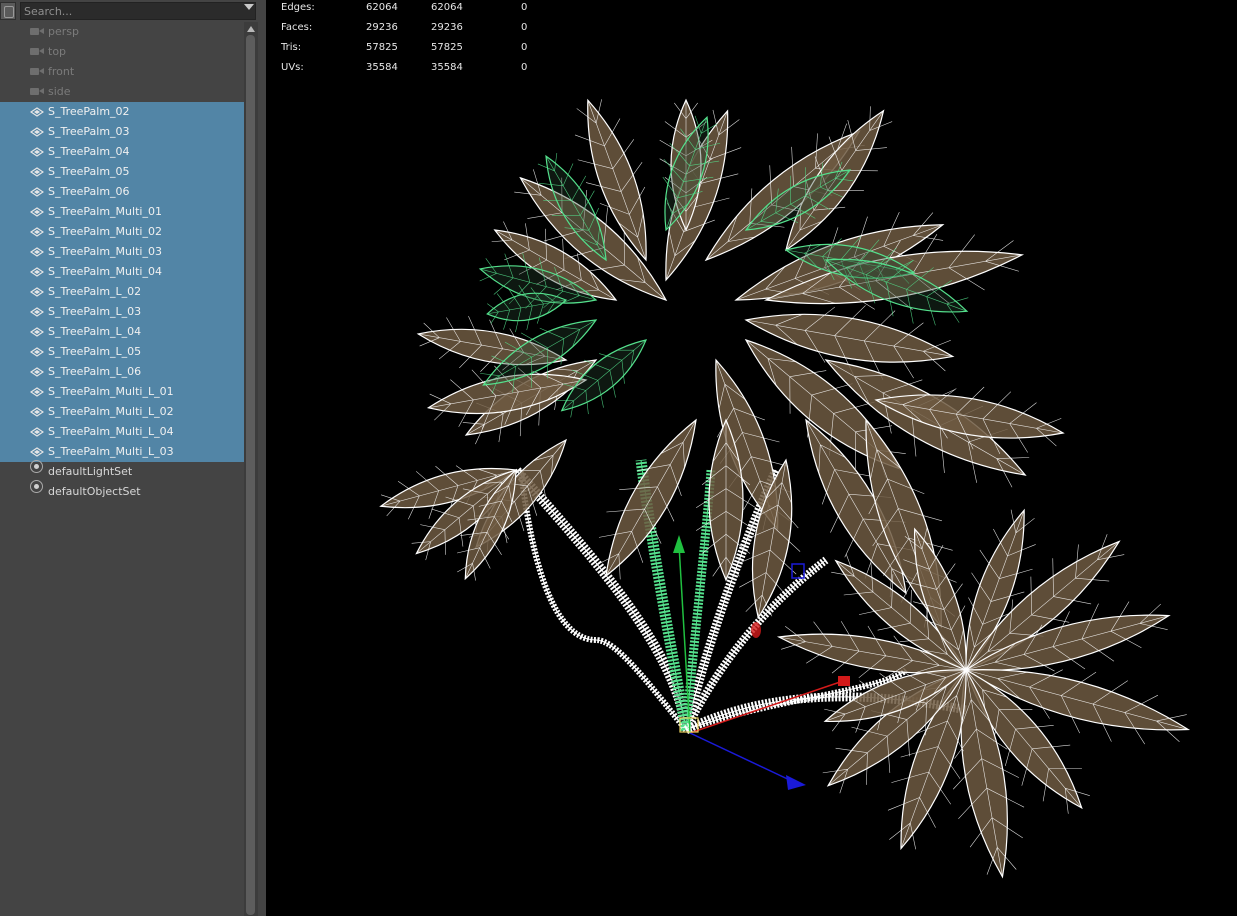  Describe the element at coordinates (122, 52) in the screenshot. I see `outliner-camera-item: top` at that location.